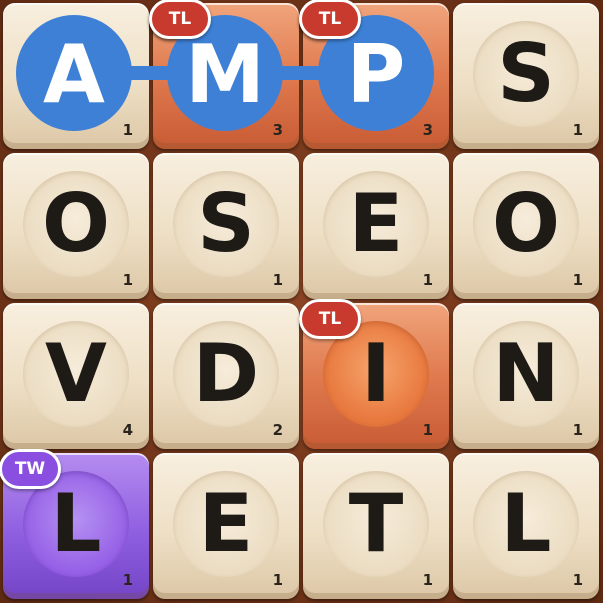 This screenshot has width=603, height=603. I want to click on tile-r2c2: S 1, so click(226, 226).